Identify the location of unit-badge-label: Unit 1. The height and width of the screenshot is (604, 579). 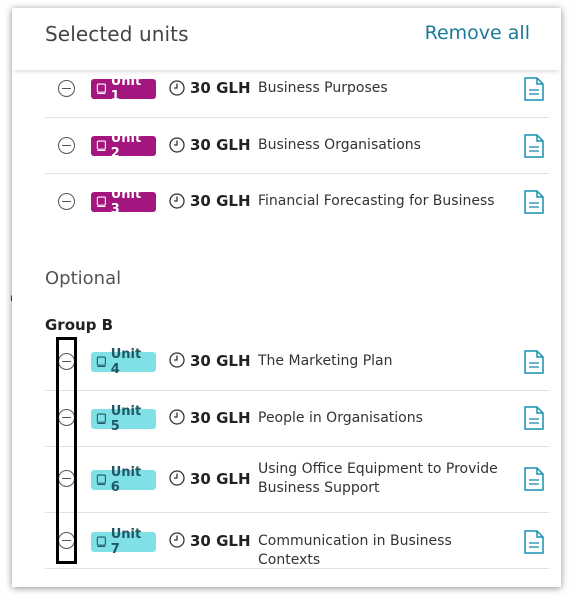
(126, 89).